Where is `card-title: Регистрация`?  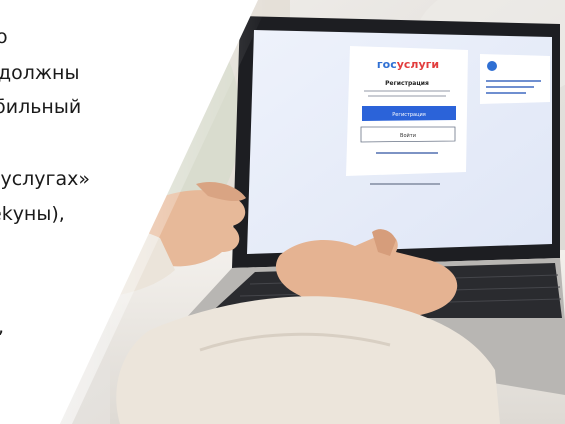
card-title: Регистрация is located at coordinates (407, 83).